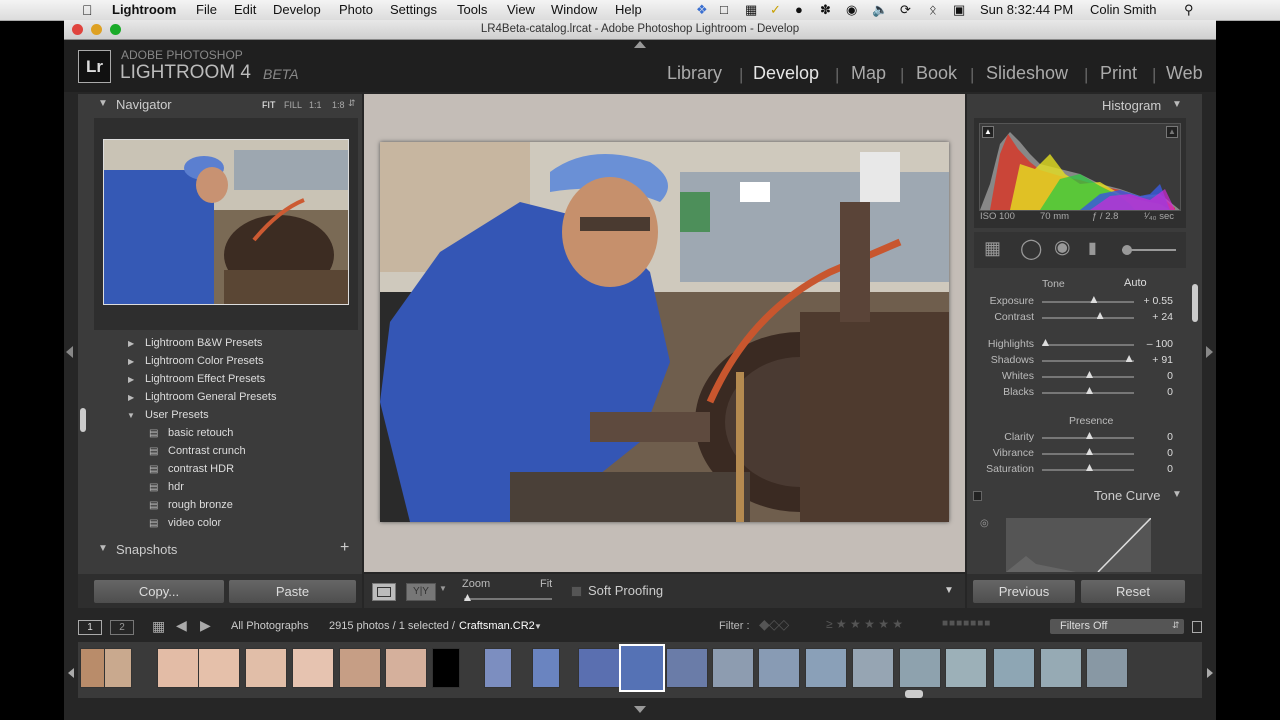  What do you see at coordinates (751, 10) in the screenshot?
I see `status-icon-2: ▦` at bounding box center [751, 10].